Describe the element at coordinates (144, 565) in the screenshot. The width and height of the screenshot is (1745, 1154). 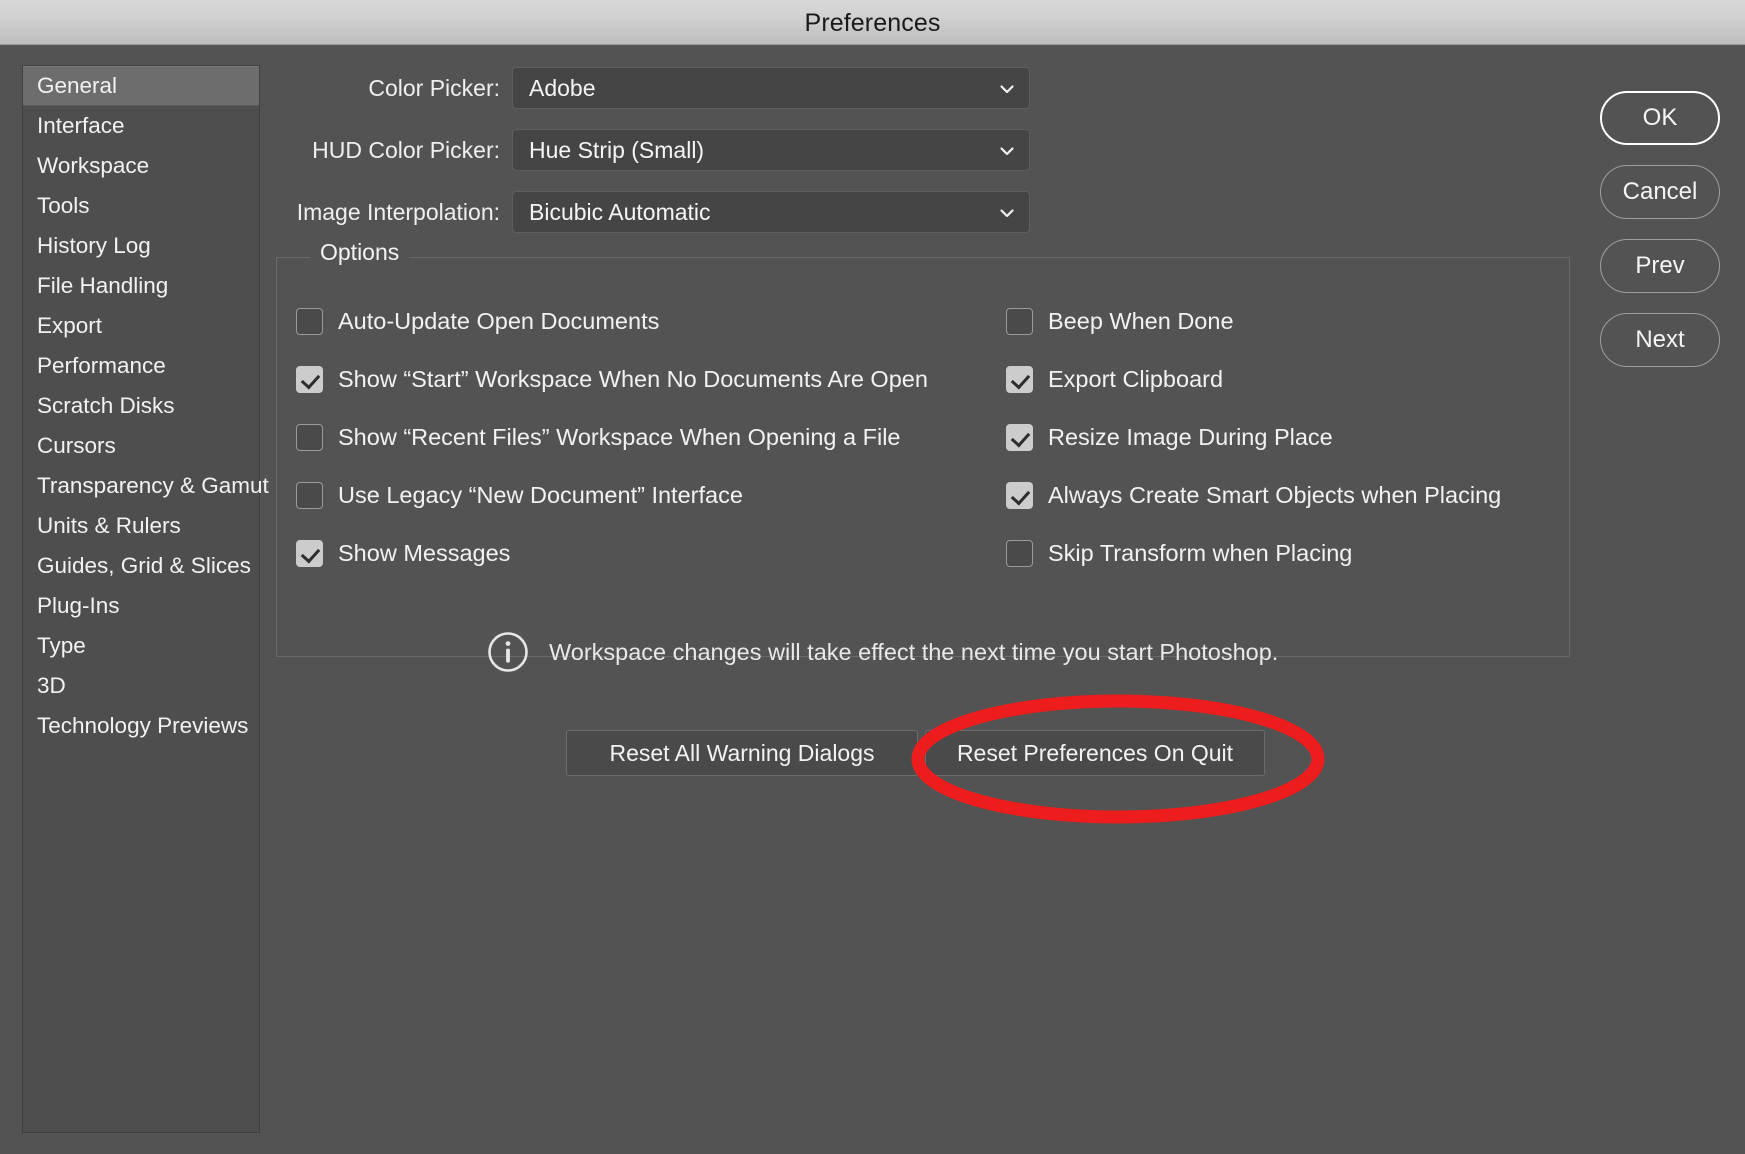
I see `sidebar-item-label: Guides, Grid & Slices` at that location.